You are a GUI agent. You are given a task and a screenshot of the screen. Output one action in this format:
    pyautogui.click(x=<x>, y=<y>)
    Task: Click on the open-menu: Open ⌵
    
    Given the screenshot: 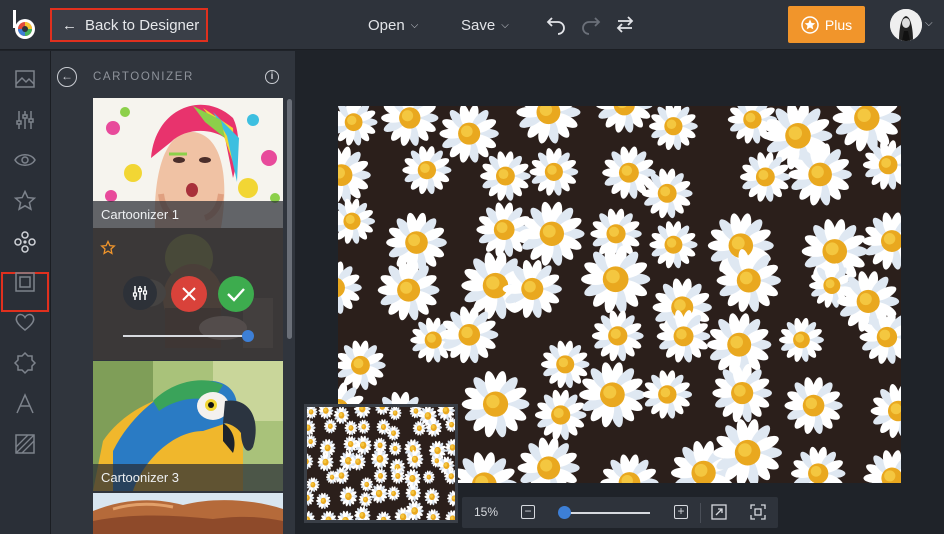 What is the action you would take?
    pyautogui.click(x=393, y=25)
    